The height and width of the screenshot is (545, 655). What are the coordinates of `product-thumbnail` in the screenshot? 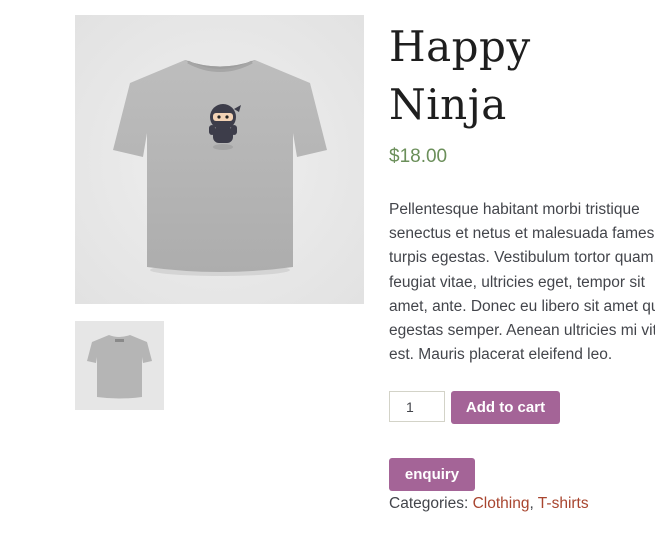 It's located at (119, 365).